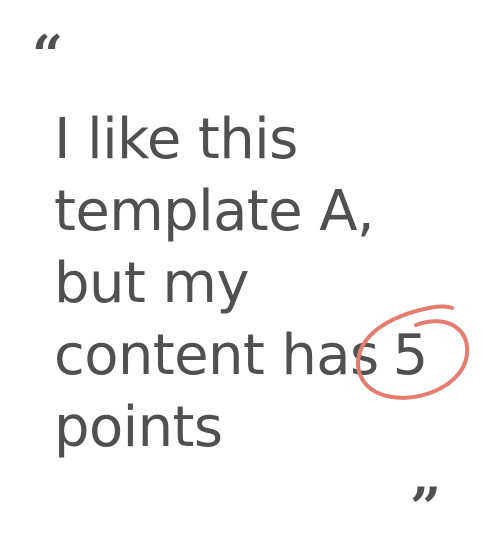 The image size is (483, 540). Describe the element at coordinates (138, 427) in the screenshot. I see `quote-line-5: points` at that location.